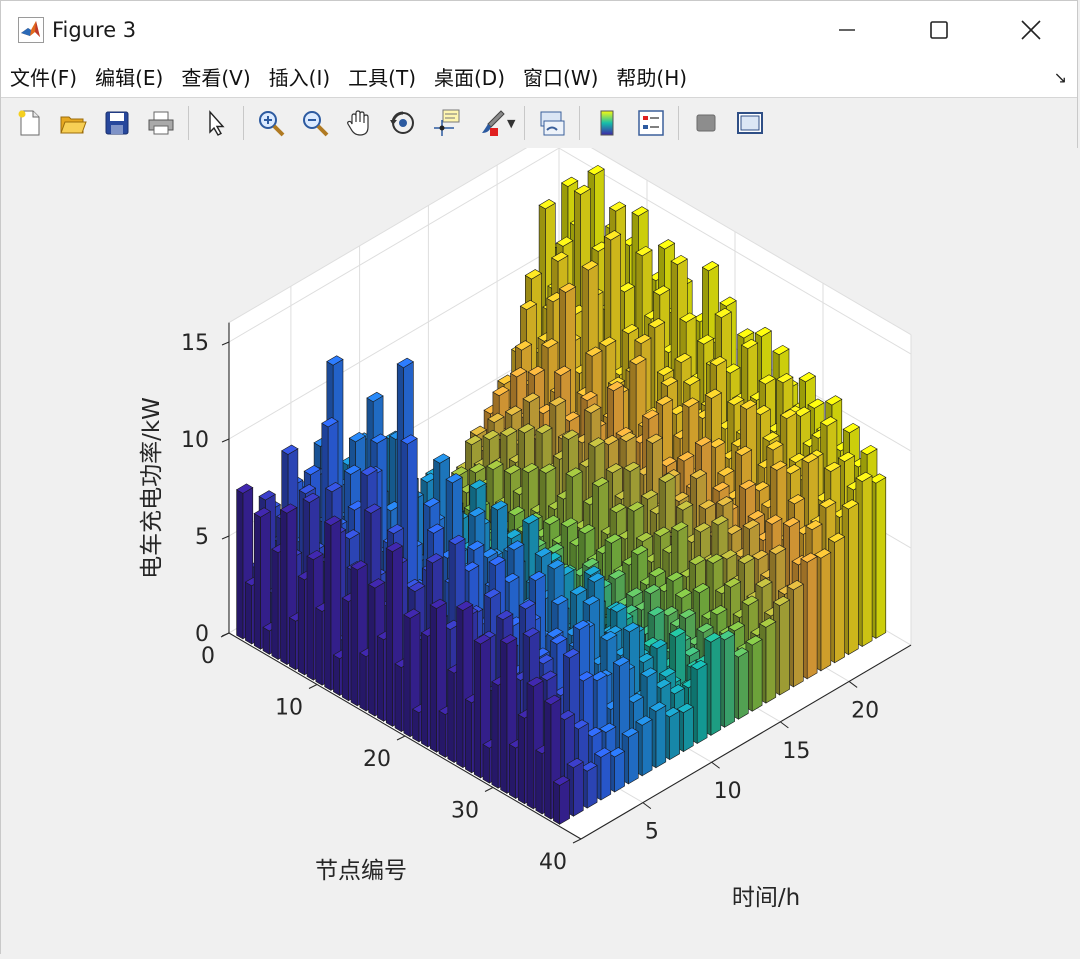 Image resolution: width=1080 pixels, height=959 pixels. Describe the element at coordinates (728, 791) in the screenshot. I see `x-tick-label: 10` at that location.